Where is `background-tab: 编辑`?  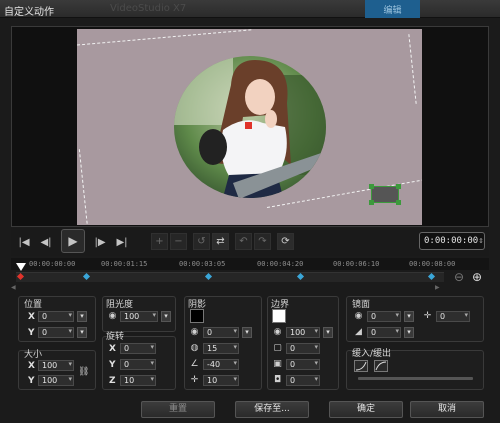 background-tab: 编辑 is located at coordinates (392, 9).